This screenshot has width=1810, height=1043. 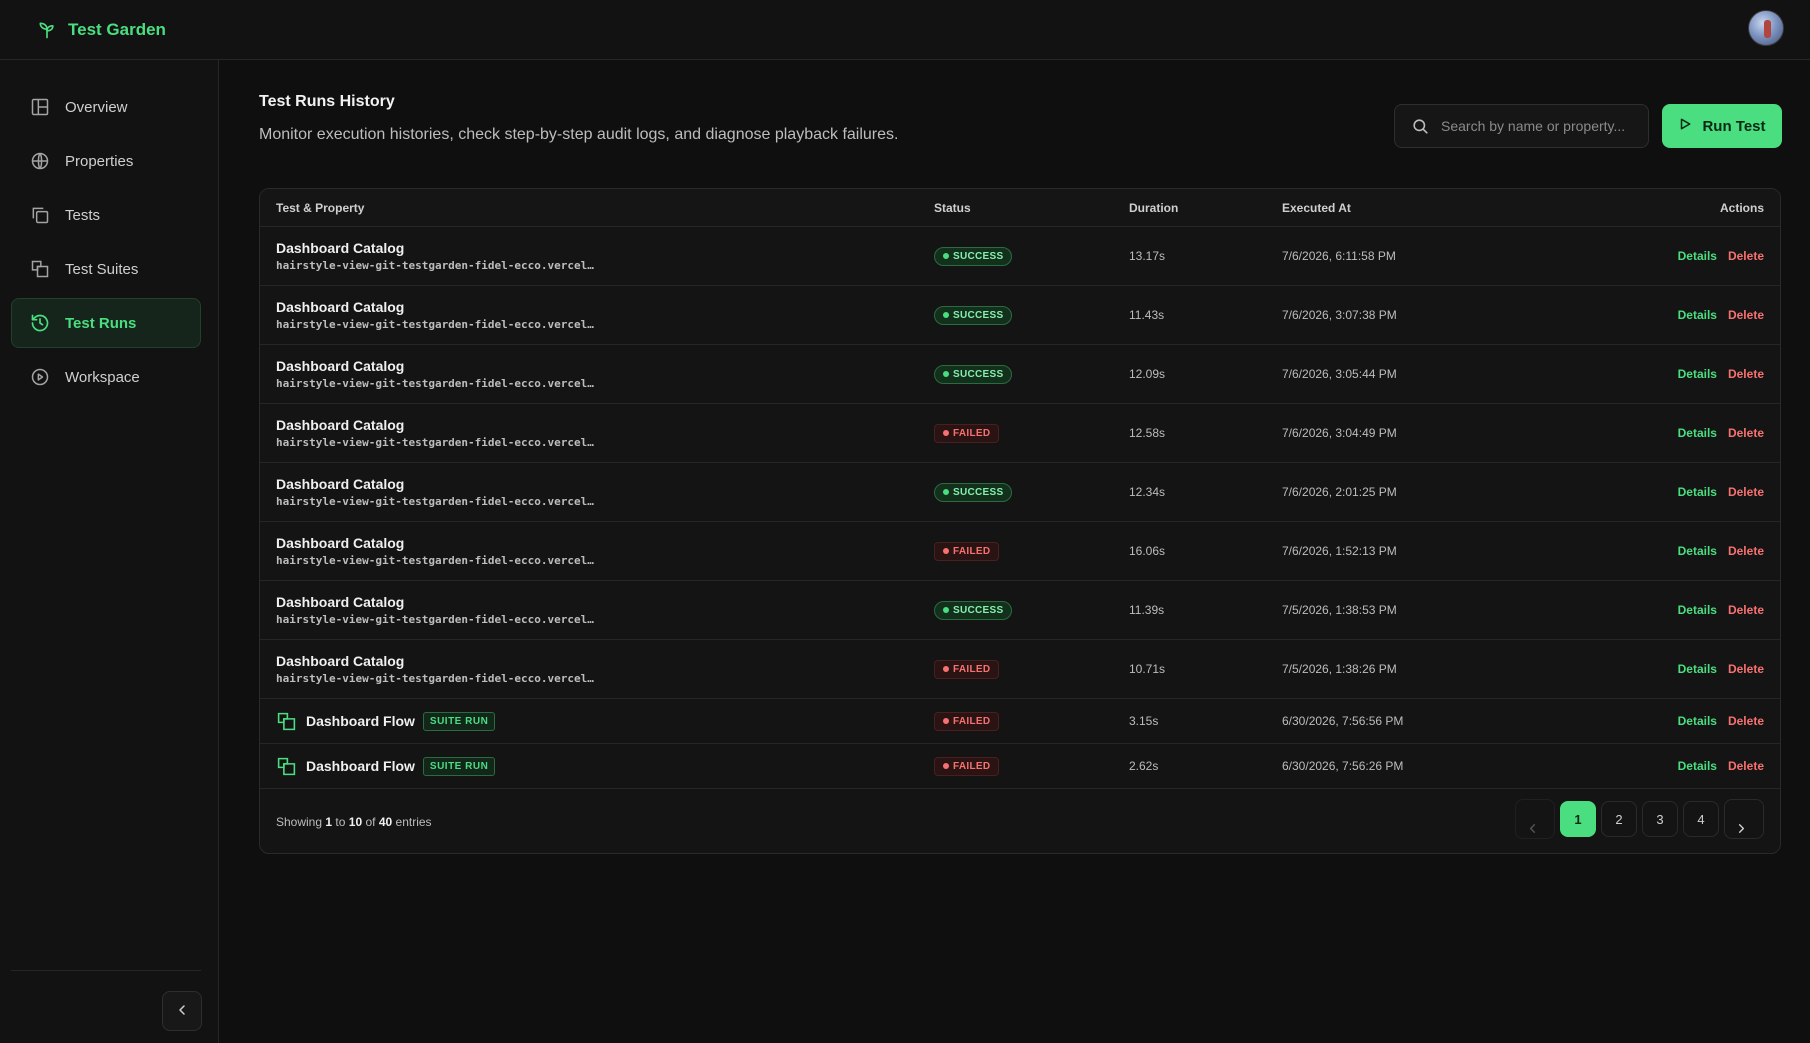 What do you see at coordinates (1660, 819) in the screenshot?
I see `page-button-3: 3` at bounding box center [1660, 819].